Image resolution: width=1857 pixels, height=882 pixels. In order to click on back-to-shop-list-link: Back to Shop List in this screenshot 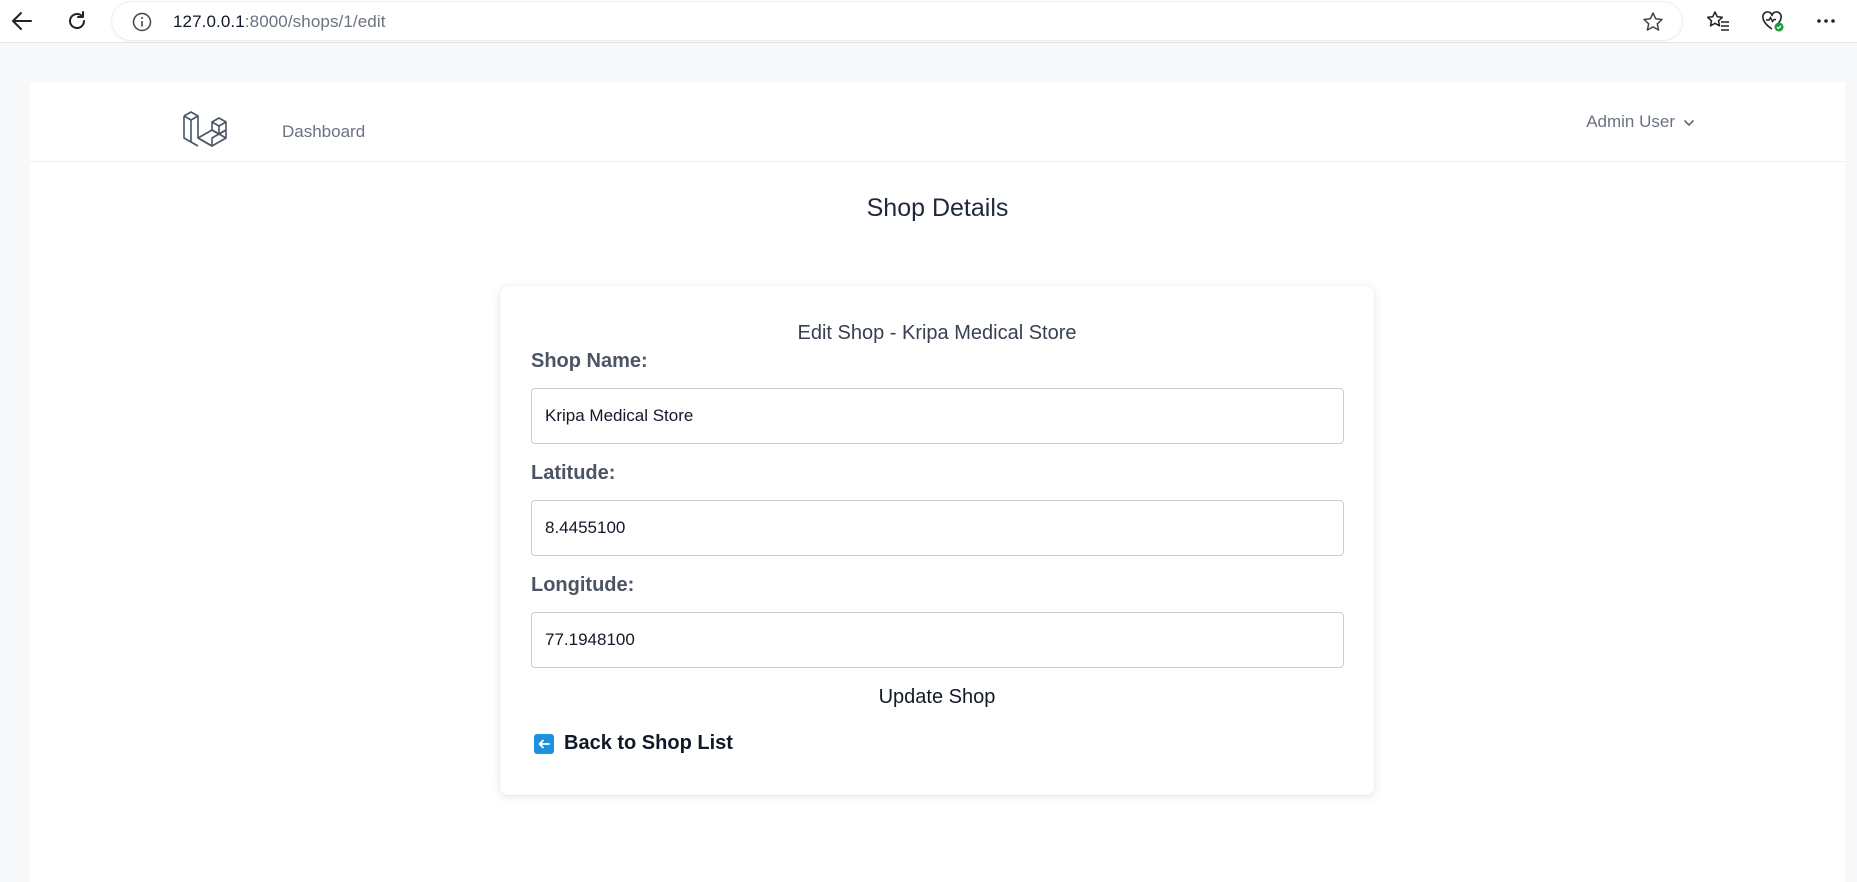, I will do `click(633, 743)`.